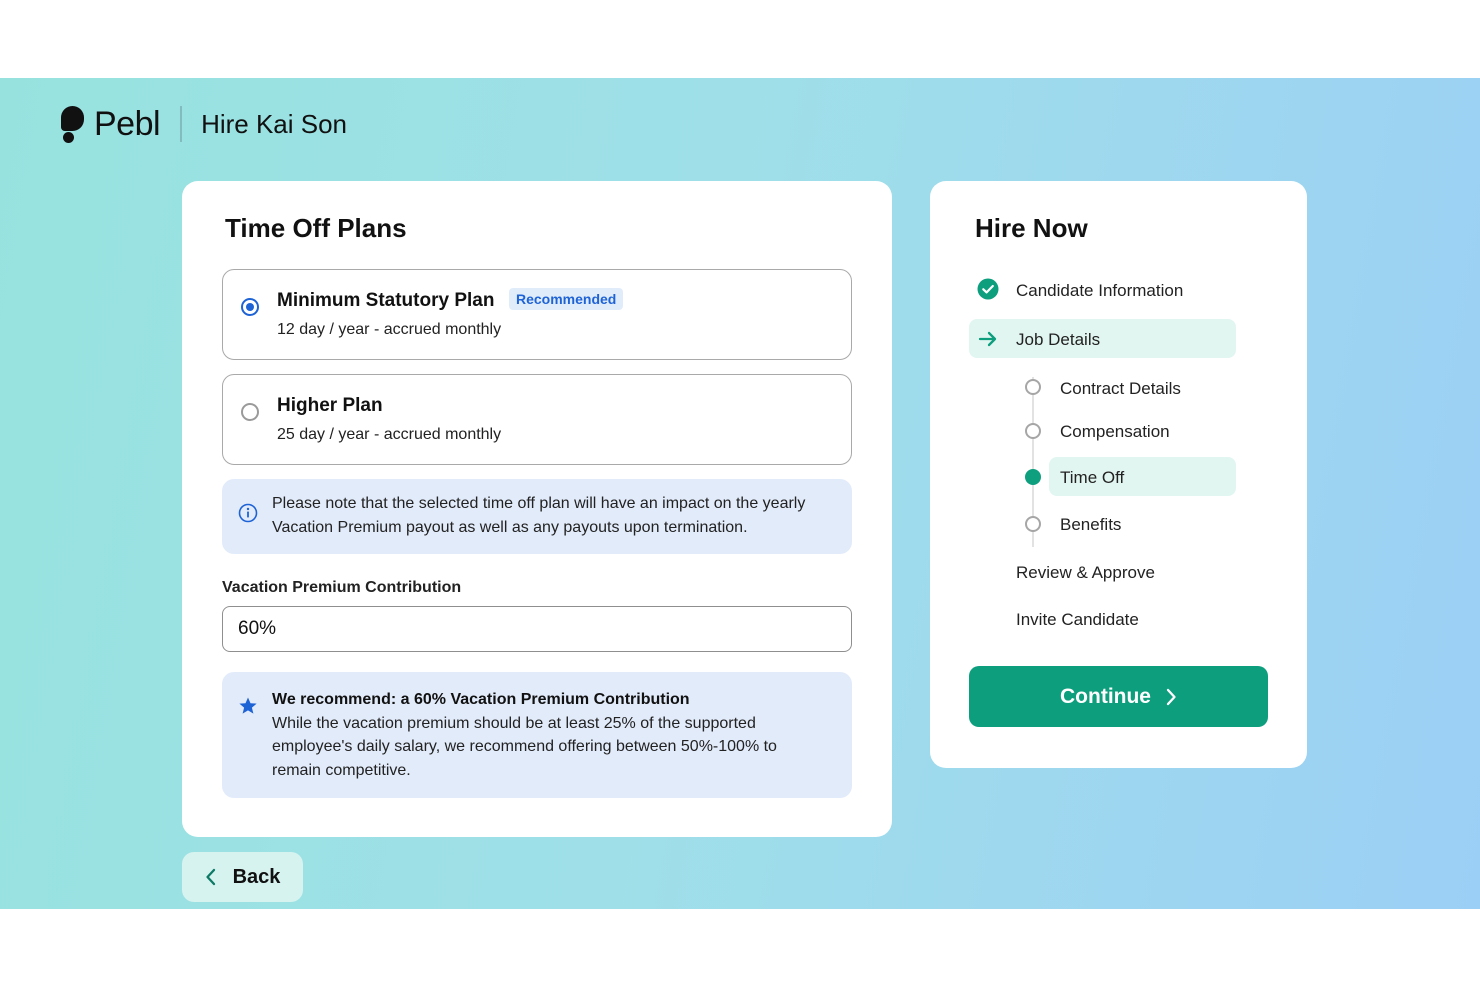 This screenshot has width=1480, height=987. Describe the element at coordinates (566, 299) in the screenshot. I see `recommended-badge: Recommended` at that location.